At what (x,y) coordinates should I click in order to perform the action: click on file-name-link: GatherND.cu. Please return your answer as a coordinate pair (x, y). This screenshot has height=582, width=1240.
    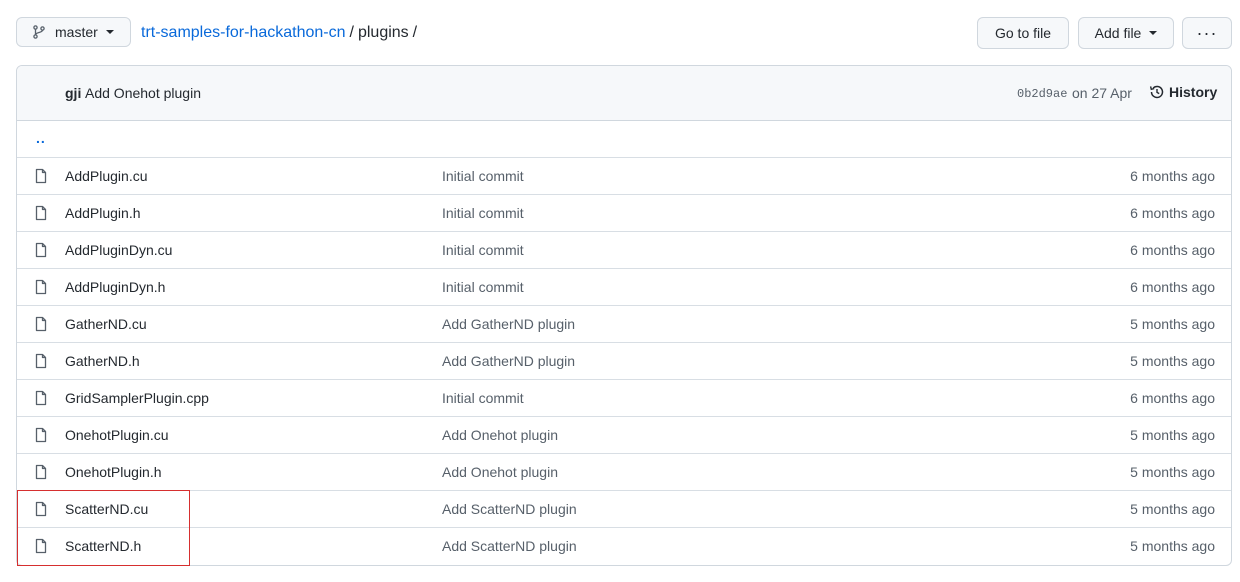
    Looking at the image, I should click on (106, 324).